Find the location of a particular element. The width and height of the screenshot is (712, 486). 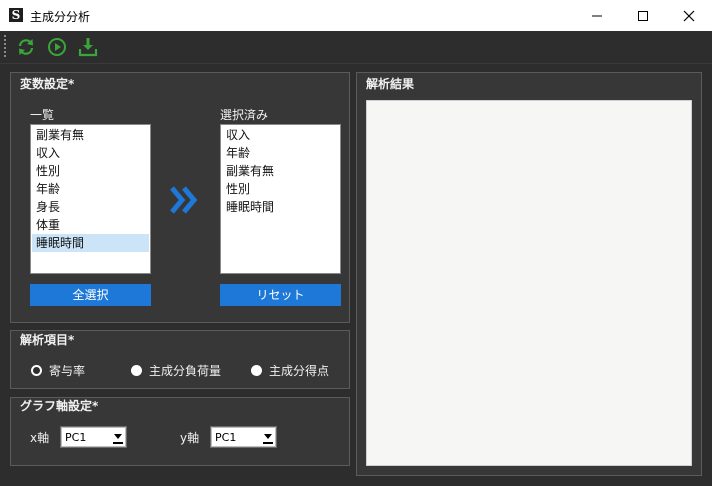

selected-variables-list: 収入 年齢 副業有無 性別 睡眠時間 is located at coordinates (280, 199).